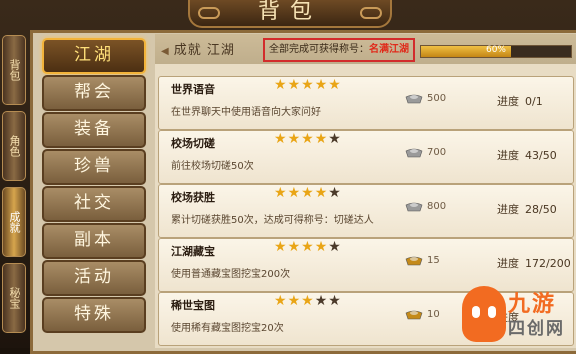 The image size is (576, 354). What do you see at coordinates (94, 278) in the screenshot?
I see `tab-activity: 活动` at bounding box center [94, 278].